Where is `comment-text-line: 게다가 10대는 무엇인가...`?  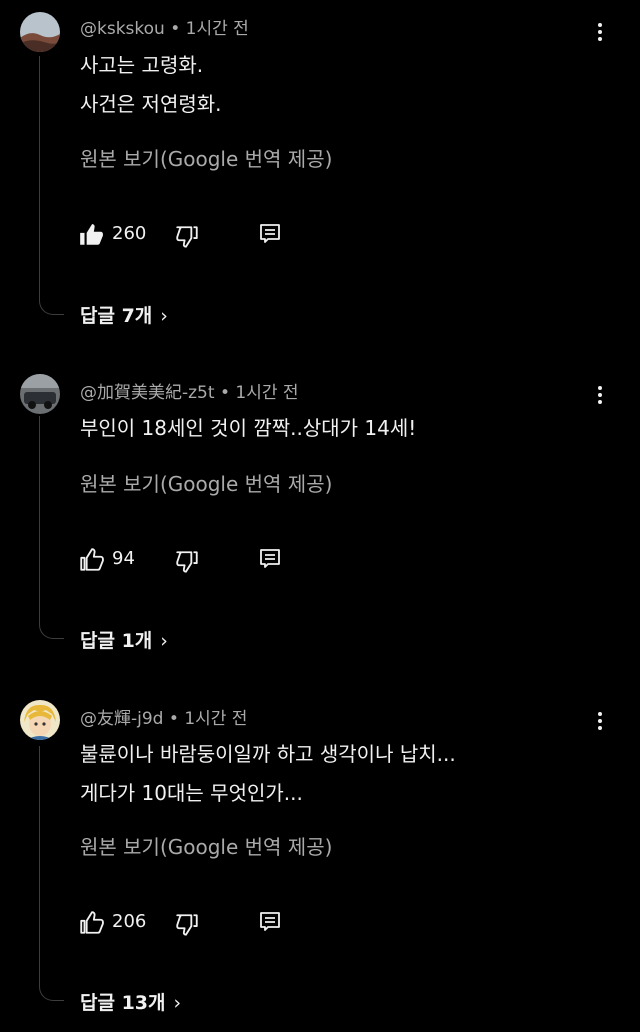 comment-text-line: 게다가 10대는 무엇인가... is located at coordinates (191, 793).